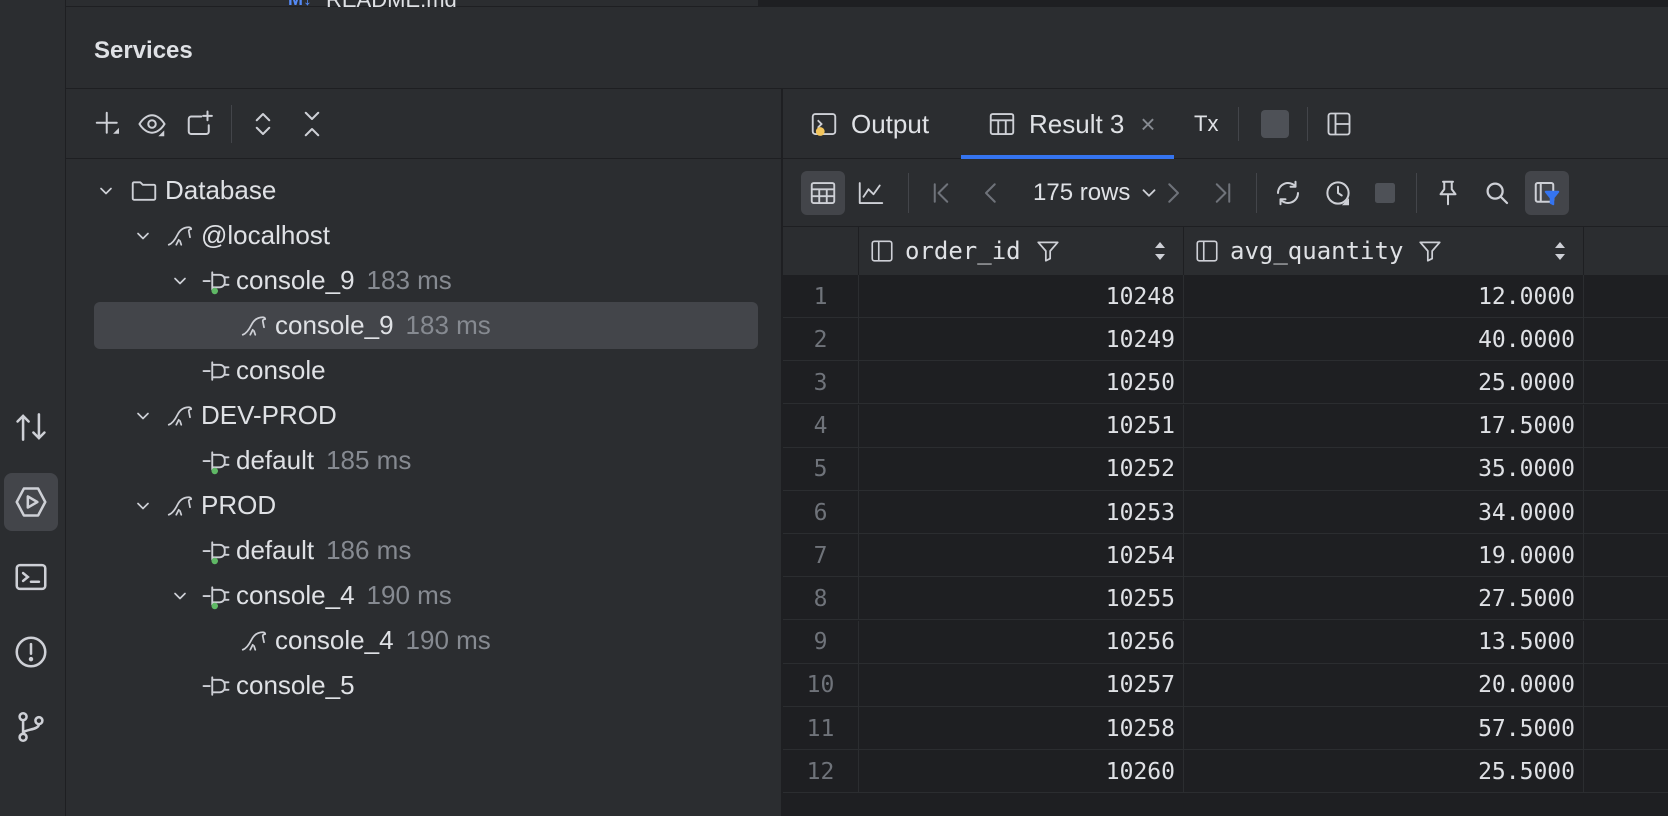  What do you see at coordinates (1021, 556) in the screenshot?
I see `cell-order-id: 10254` at bounding box center [1021, 556].